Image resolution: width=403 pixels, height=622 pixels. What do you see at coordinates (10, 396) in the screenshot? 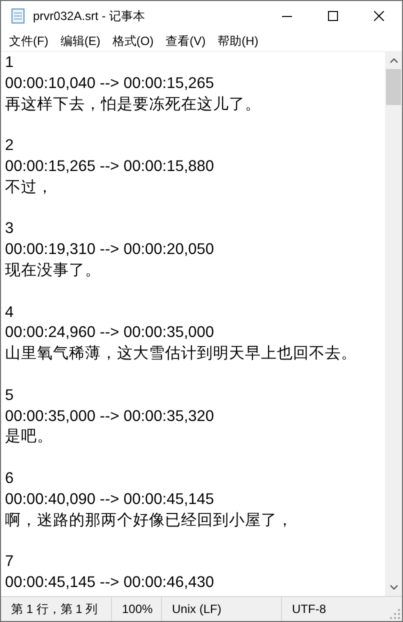
I see `subtitle-index: 5` at bounding box center [10, 396].